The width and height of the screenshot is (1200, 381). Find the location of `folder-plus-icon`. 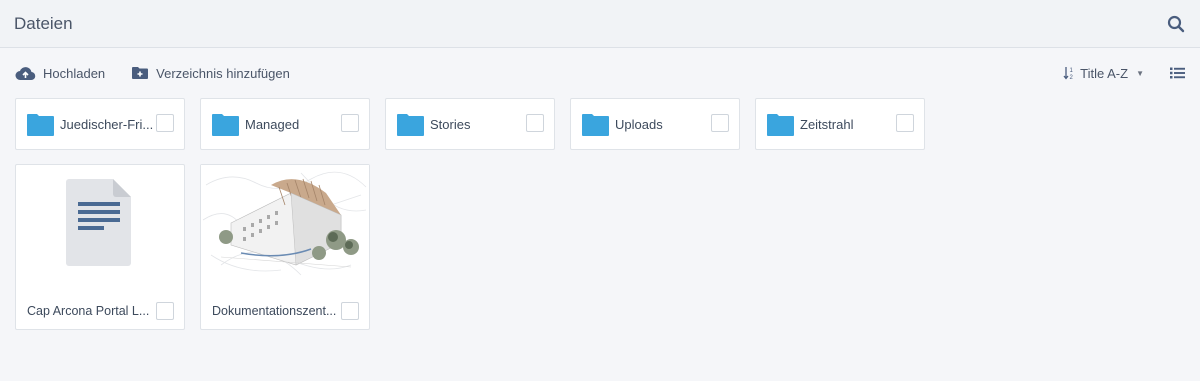

folder-plus-icon is located at coordinates (140, 73).